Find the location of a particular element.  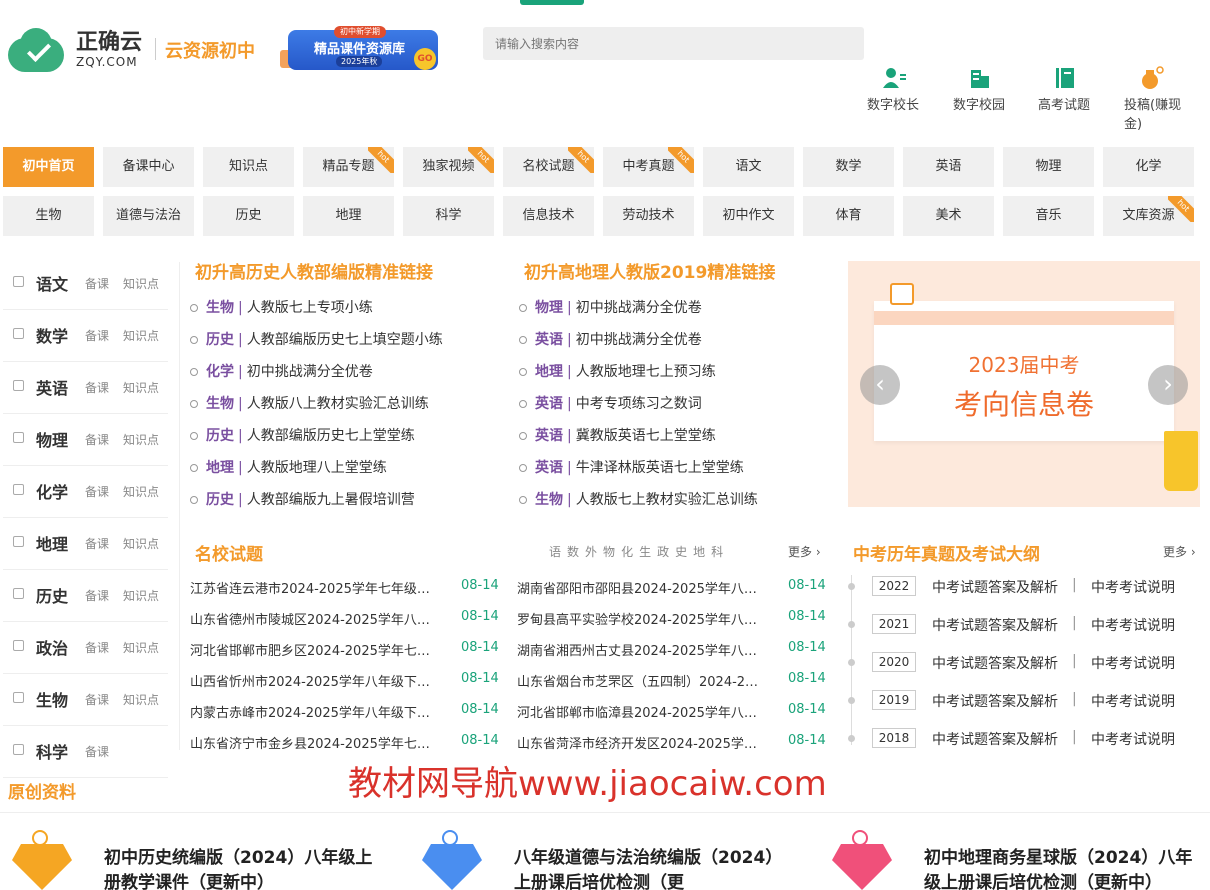

resource-link: 生物 | 人教版七上专项小练 is located at coordinates (281, 307).